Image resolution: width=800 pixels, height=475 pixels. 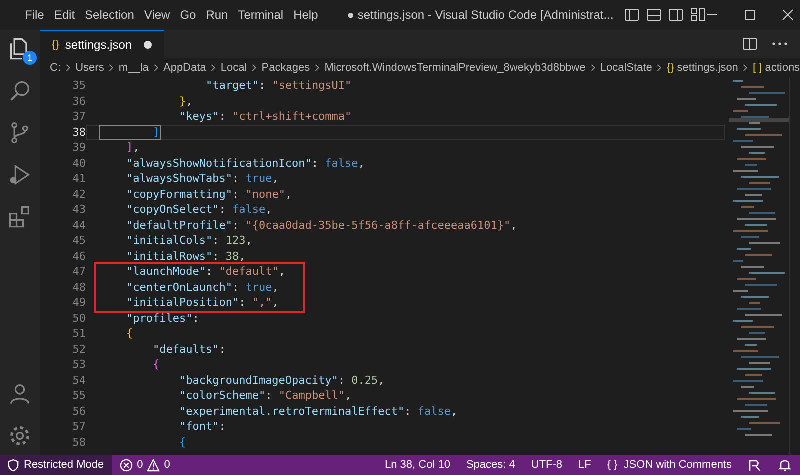 I want to click on encoding-setting: UTF-8, so click(x=547, y=465).